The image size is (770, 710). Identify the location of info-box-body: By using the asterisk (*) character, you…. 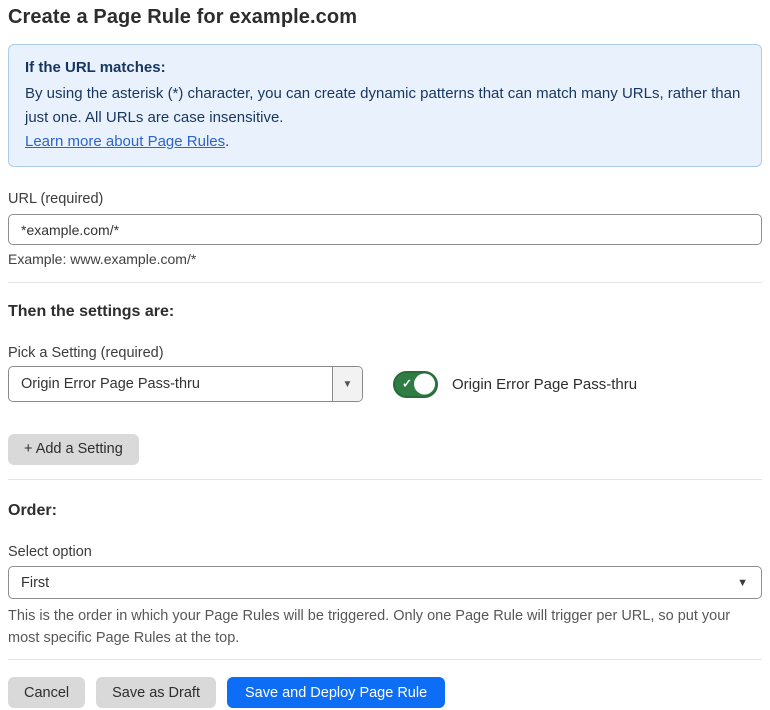
(383, 105).